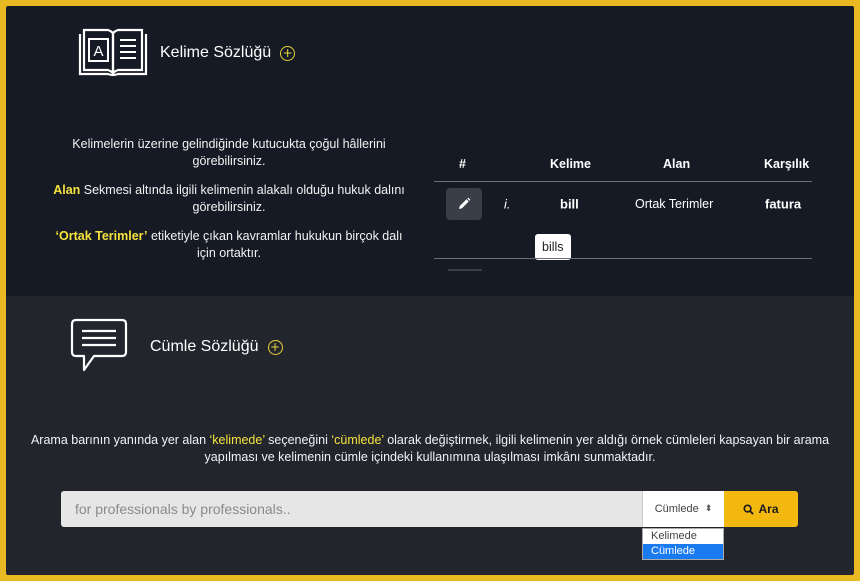 Image resolution: width=860 pixels, height=581 pixels. What do you see at coordinates (204, 346) in the screenshot?
I see `sentence-section-title: Cümle Sözlüğü` at bounding box center [204, 346].